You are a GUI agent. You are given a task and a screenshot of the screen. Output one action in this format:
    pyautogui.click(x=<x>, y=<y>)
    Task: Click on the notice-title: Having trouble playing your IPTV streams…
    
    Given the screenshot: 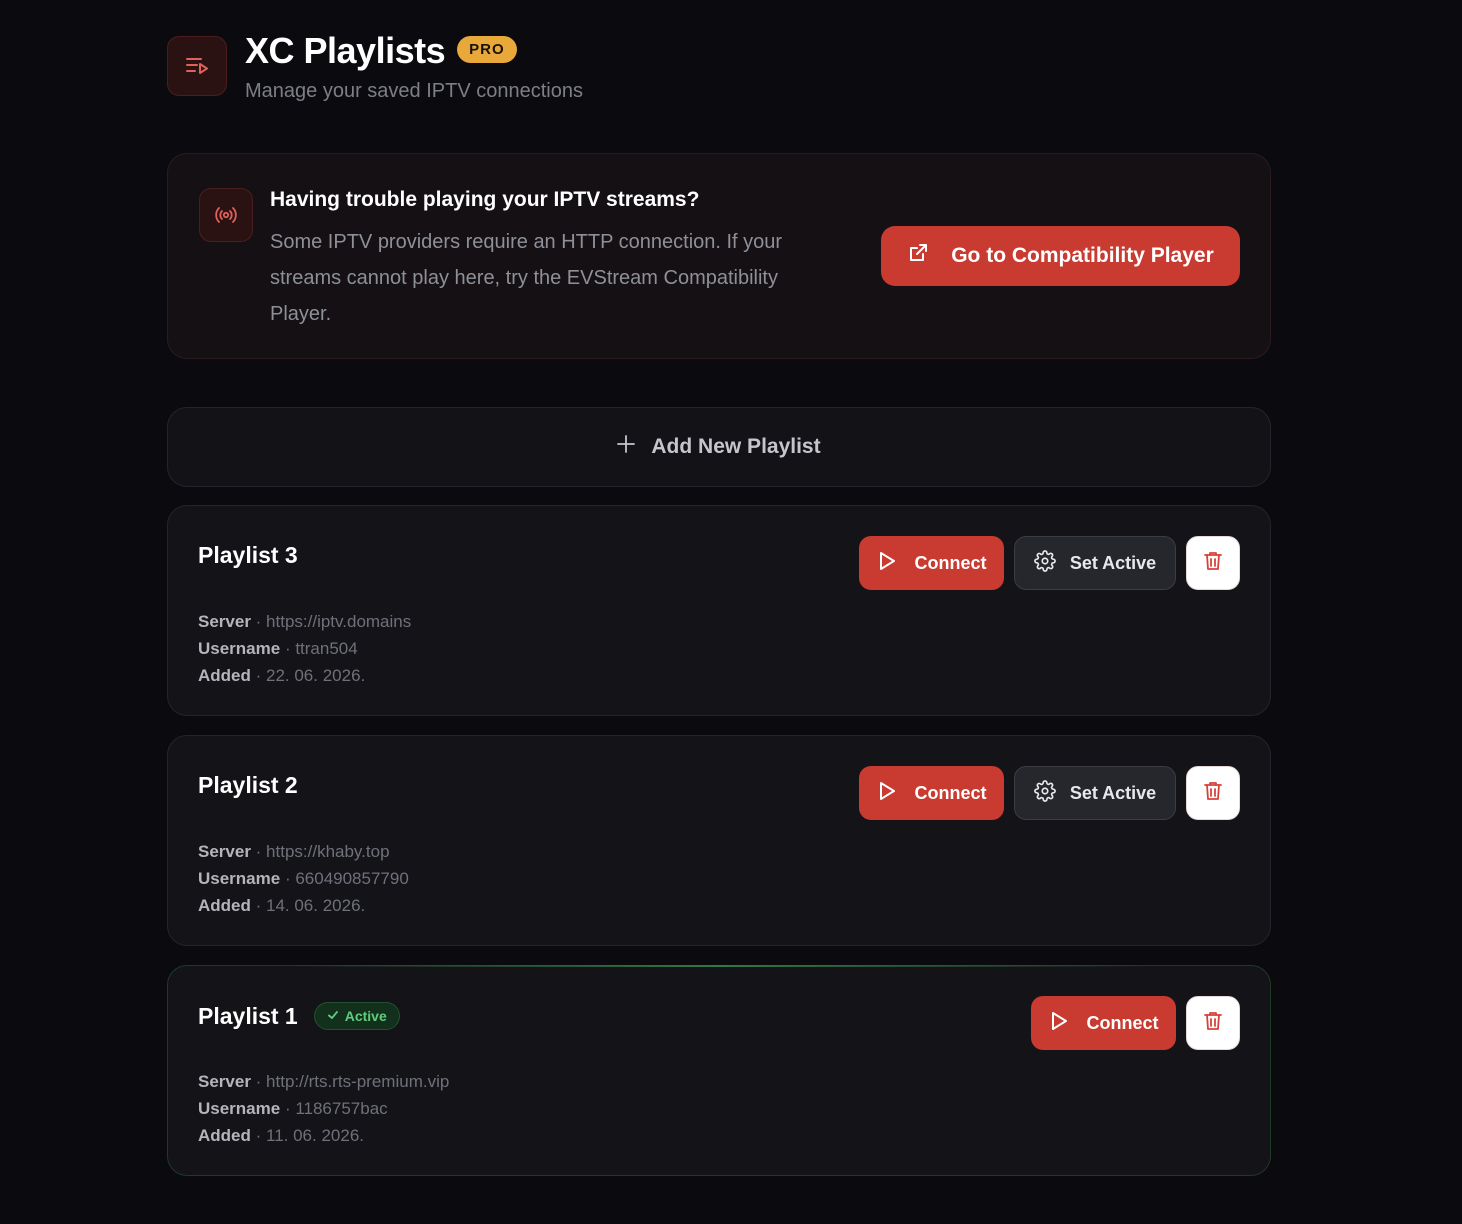 What is the action you would take?
    pyautogui.click(x=485, y=199)
    